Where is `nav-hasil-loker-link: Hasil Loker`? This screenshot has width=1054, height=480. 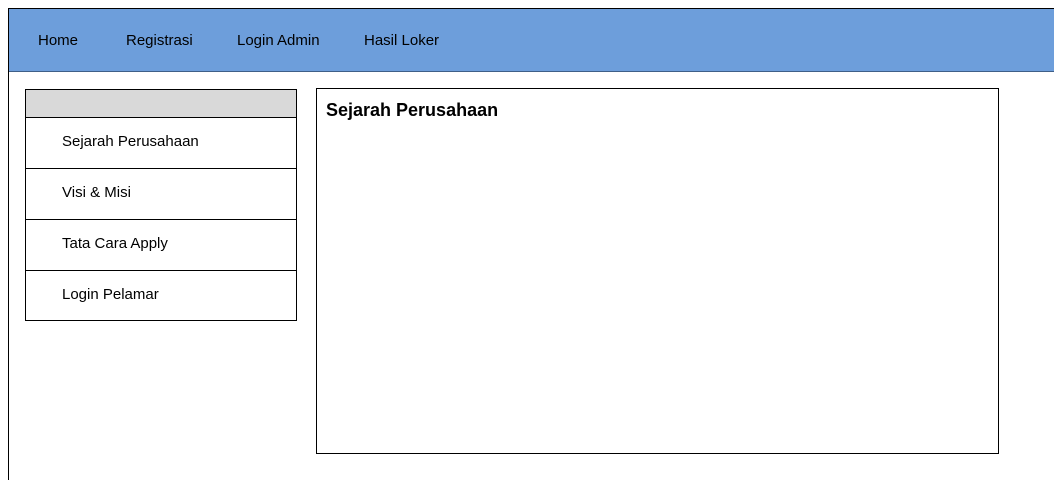
nav-hasil-loker-link: Hasil Loker is located at coordinates (401, 40).